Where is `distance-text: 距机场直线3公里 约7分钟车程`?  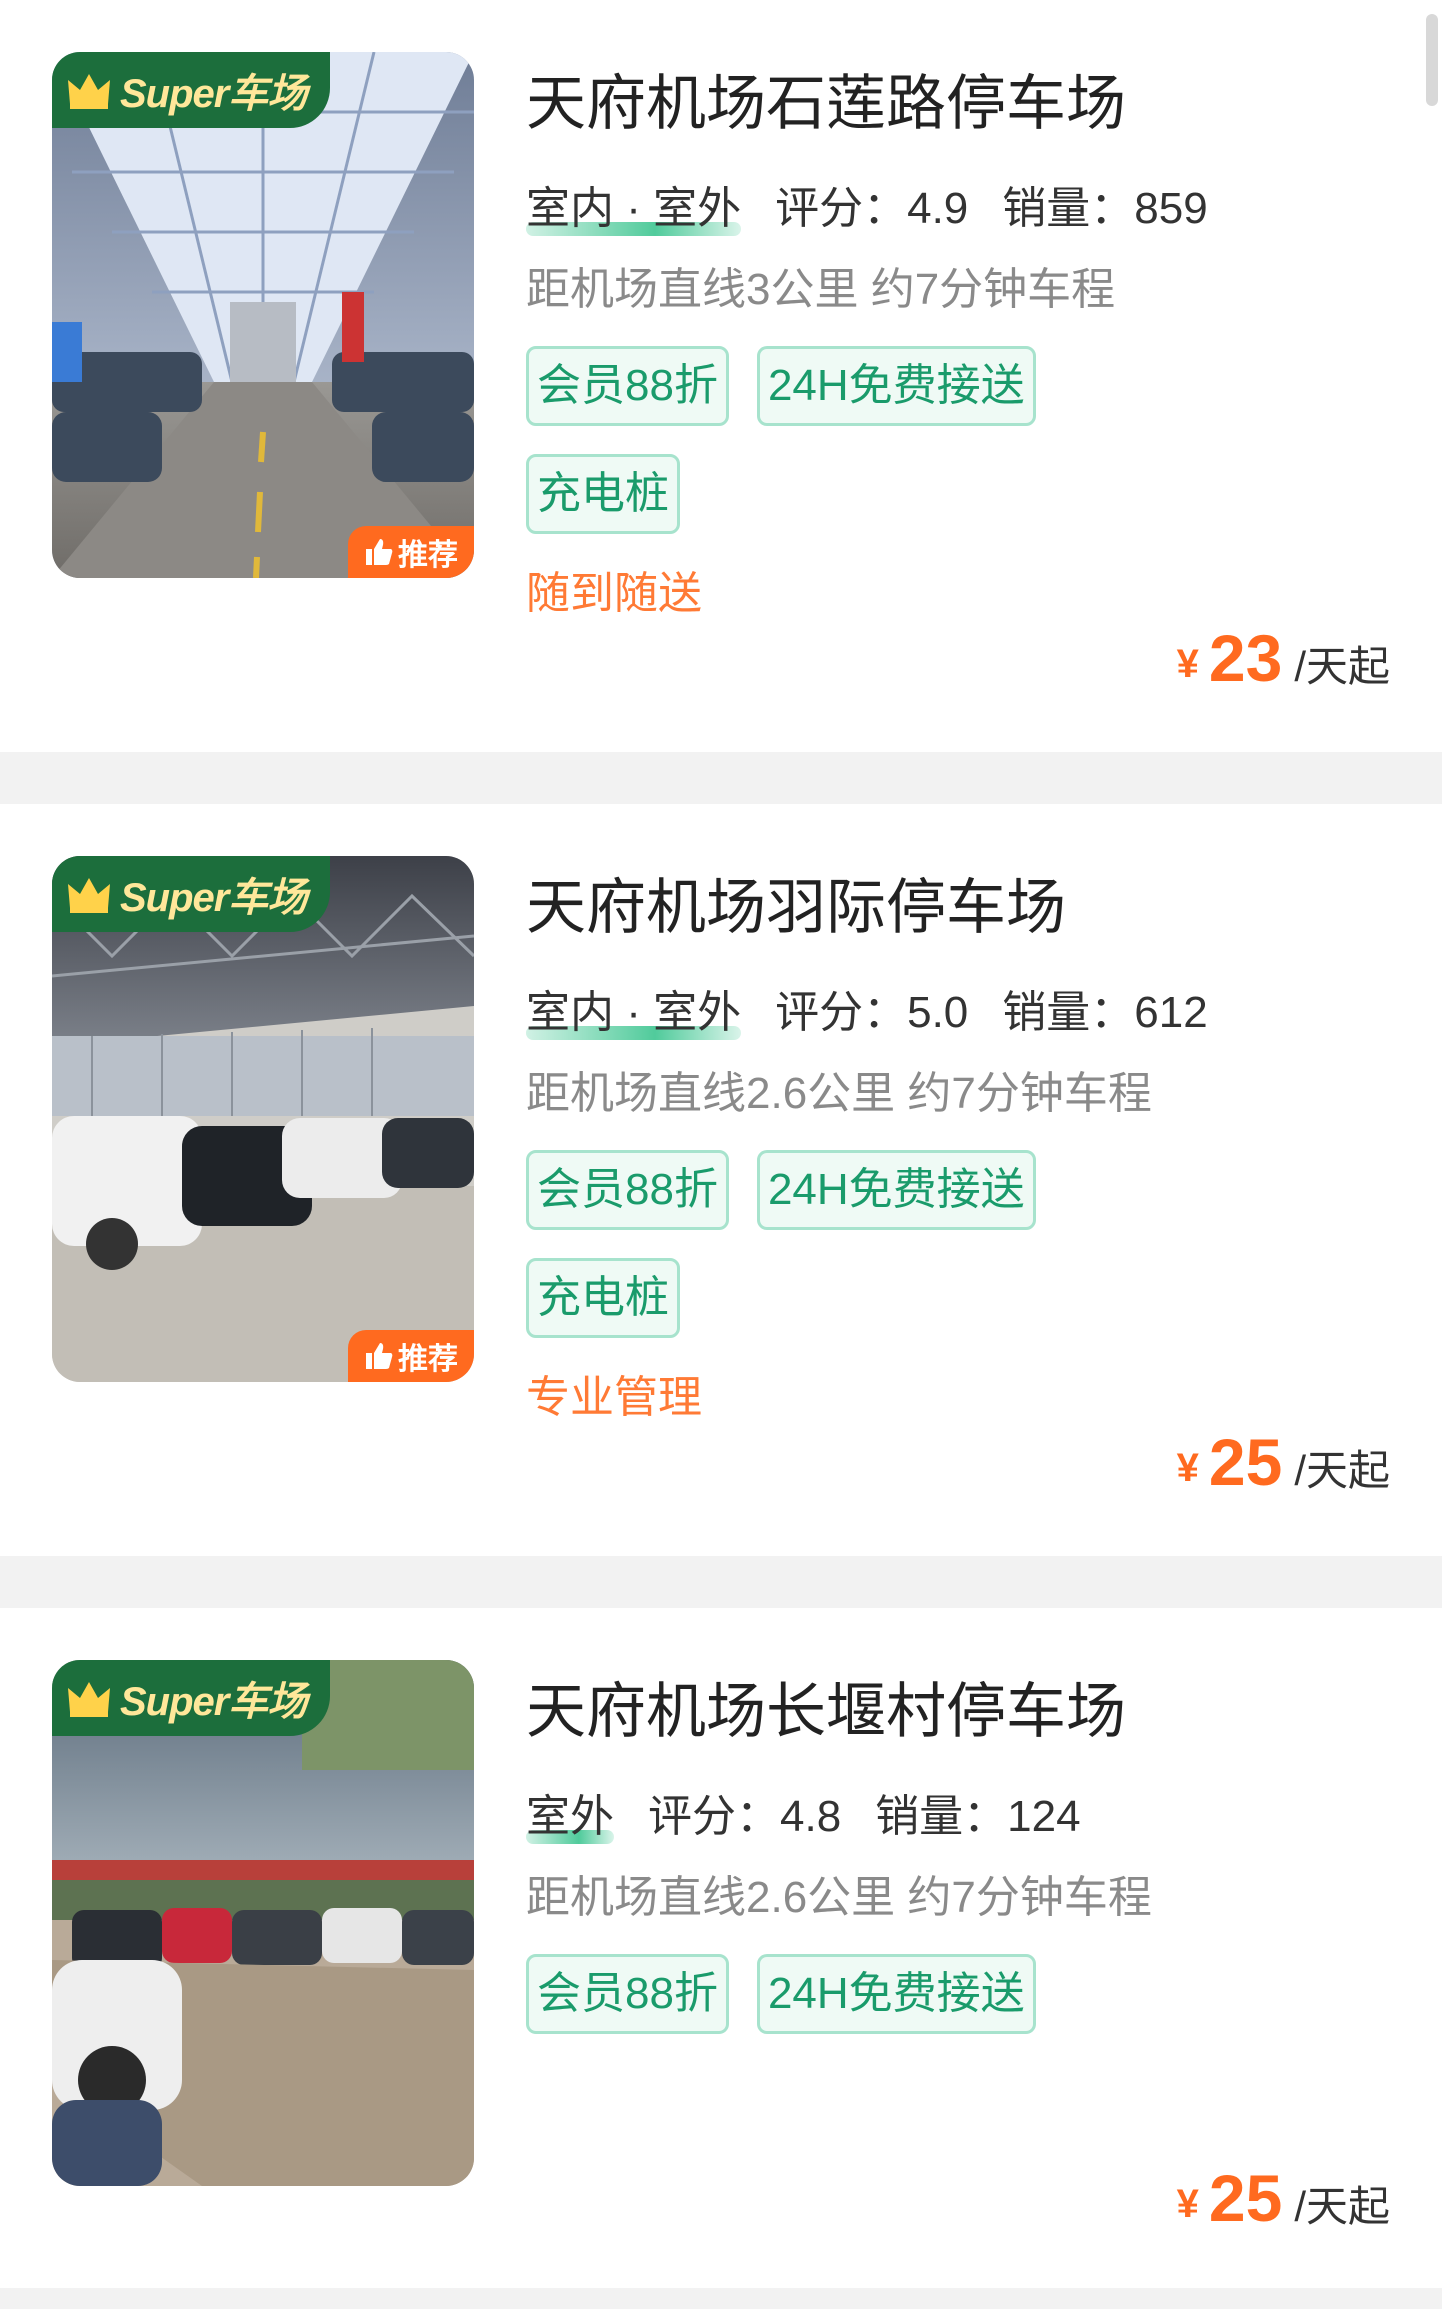
distance-text: 距机场直线3公里 约7分钟车程 is located at coordinates (821, 289).